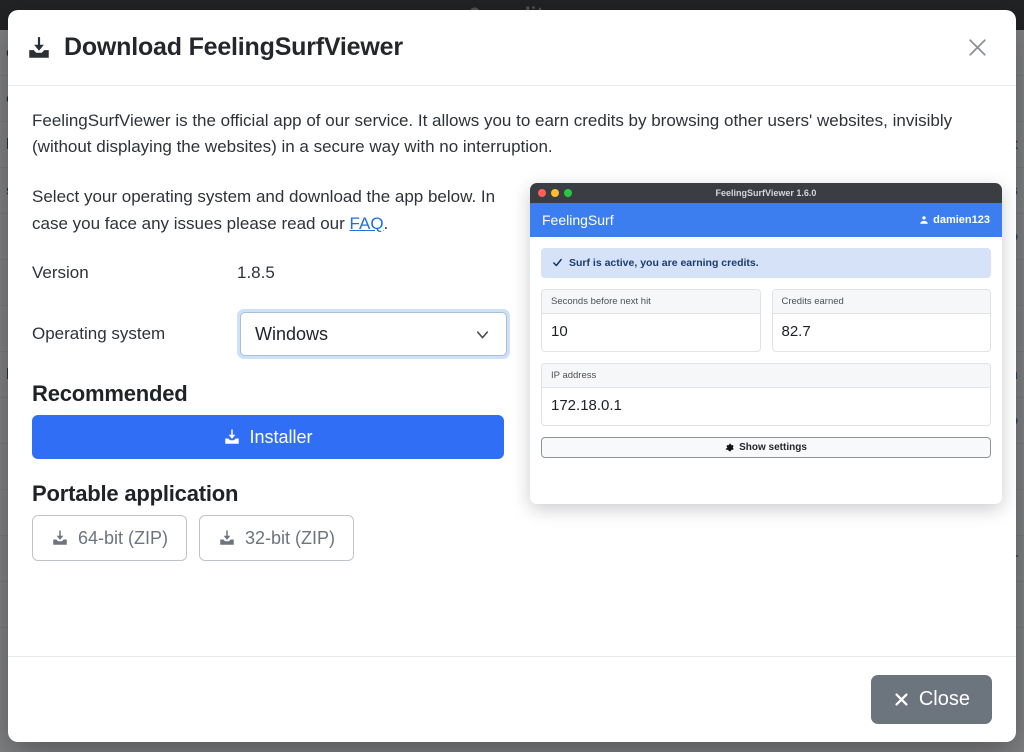  What do you see at coordinates (386, 223) in the screenshot?
I see `select-help-suffix: .` at bounding box center [386, 223].